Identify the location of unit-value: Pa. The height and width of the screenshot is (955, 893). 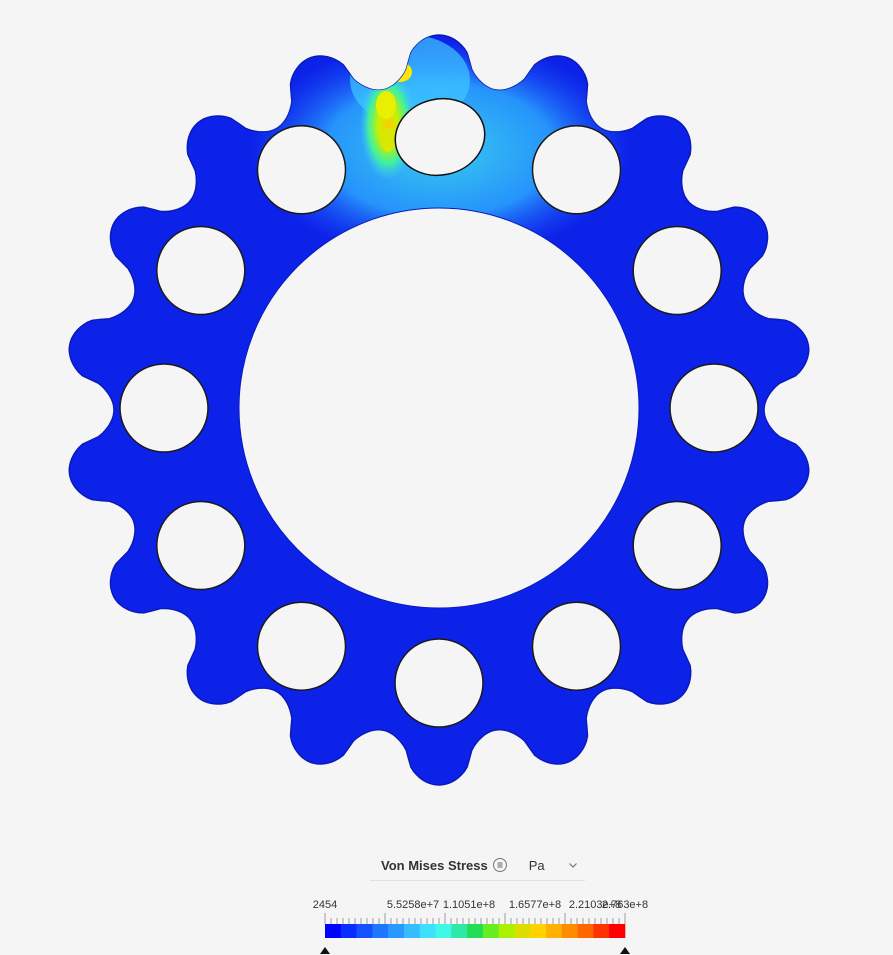
(536, 865).